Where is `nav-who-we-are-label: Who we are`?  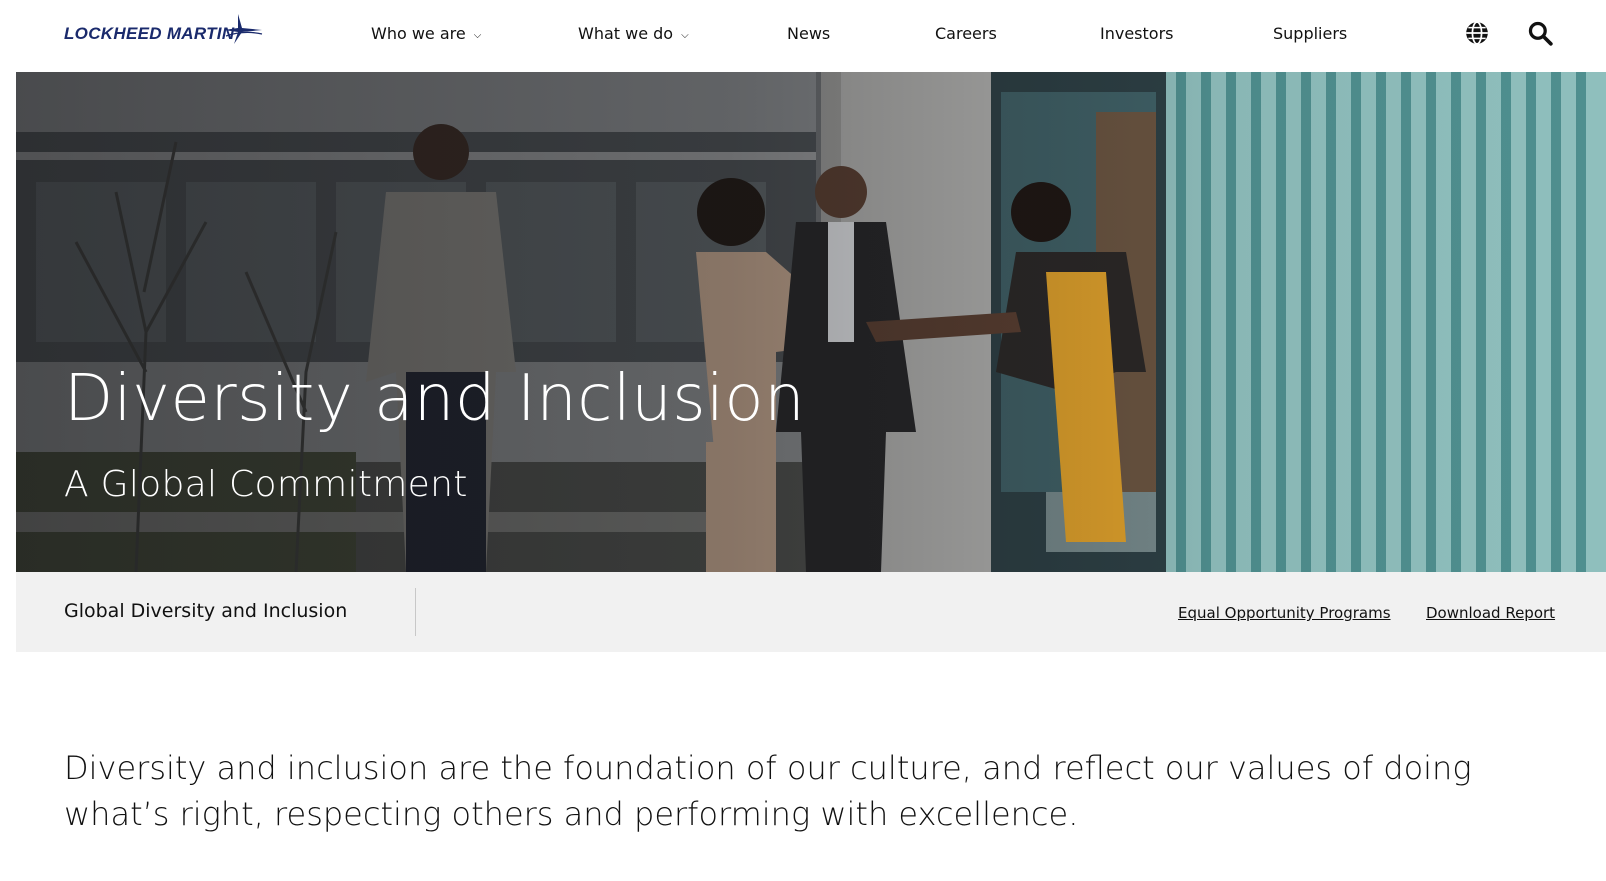 nav-who-we-are-label: Who we are is located at coordinates (418, 33).